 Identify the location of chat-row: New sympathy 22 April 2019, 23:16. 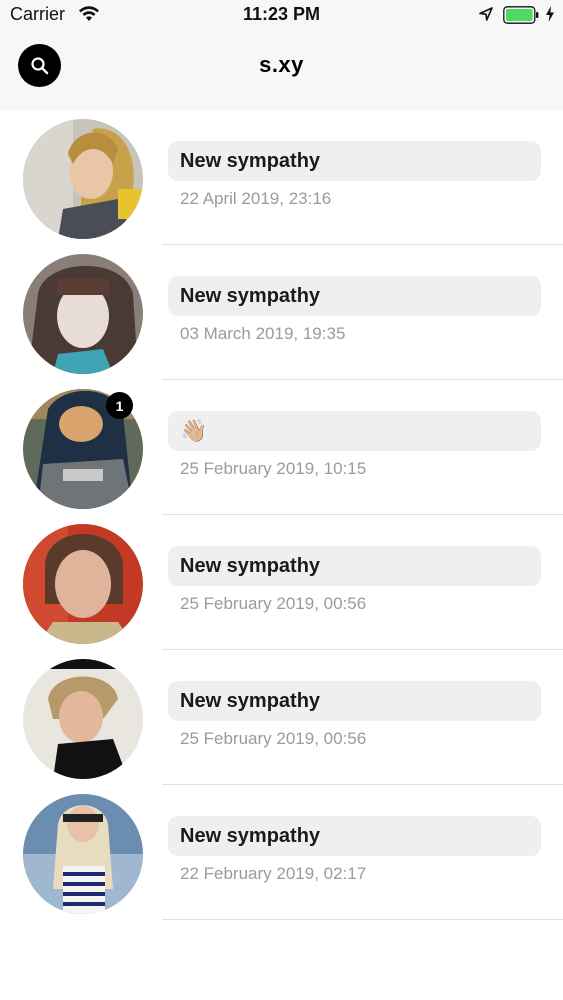
(281, 177).